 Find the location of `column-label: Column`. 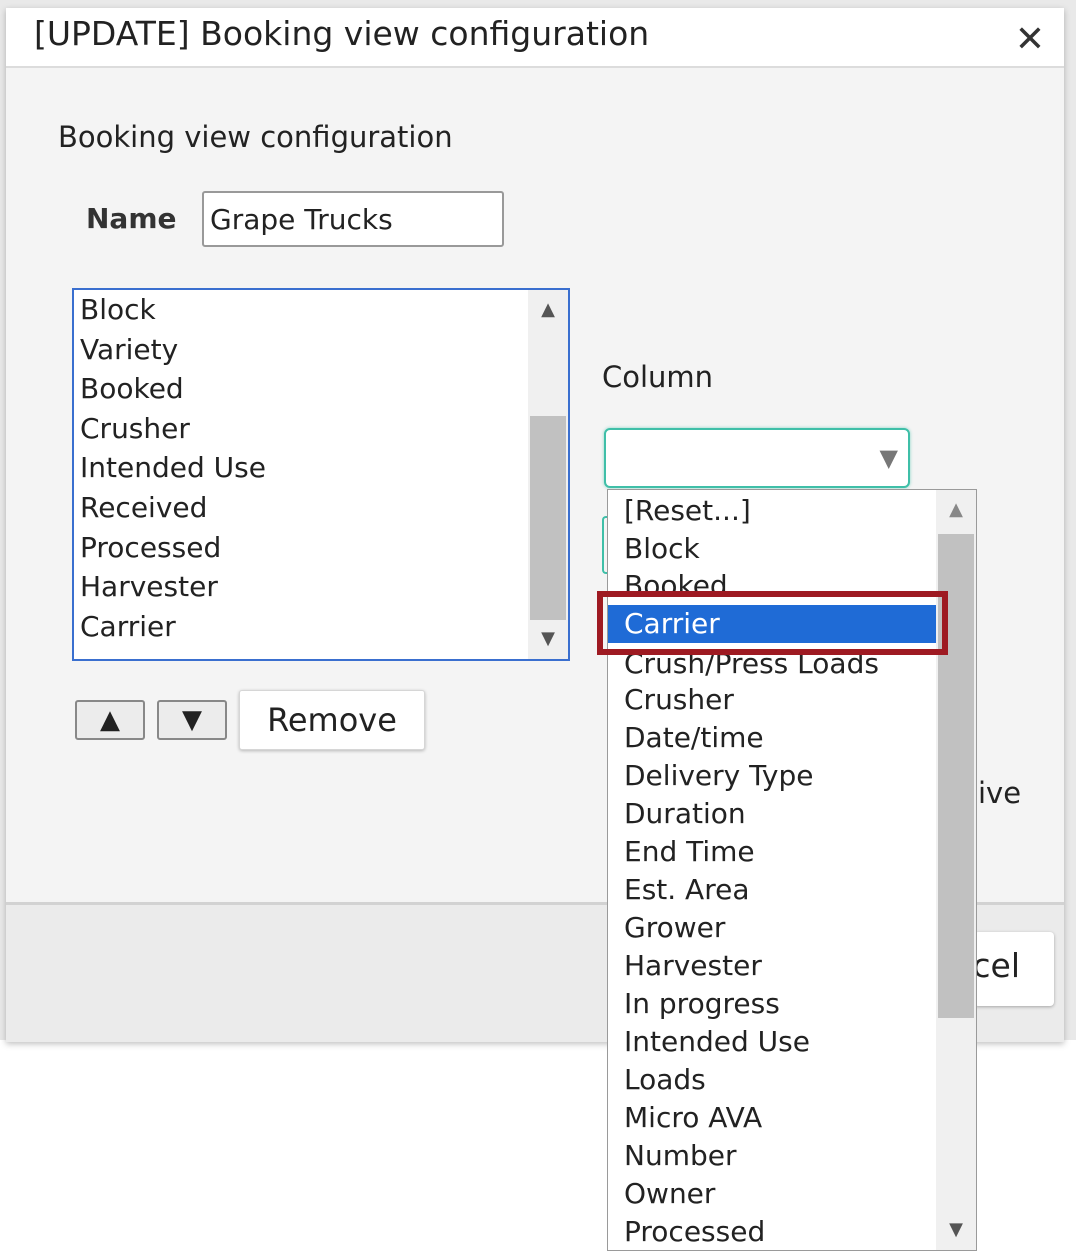

column-label: Column is located at coordinates (658, 377).